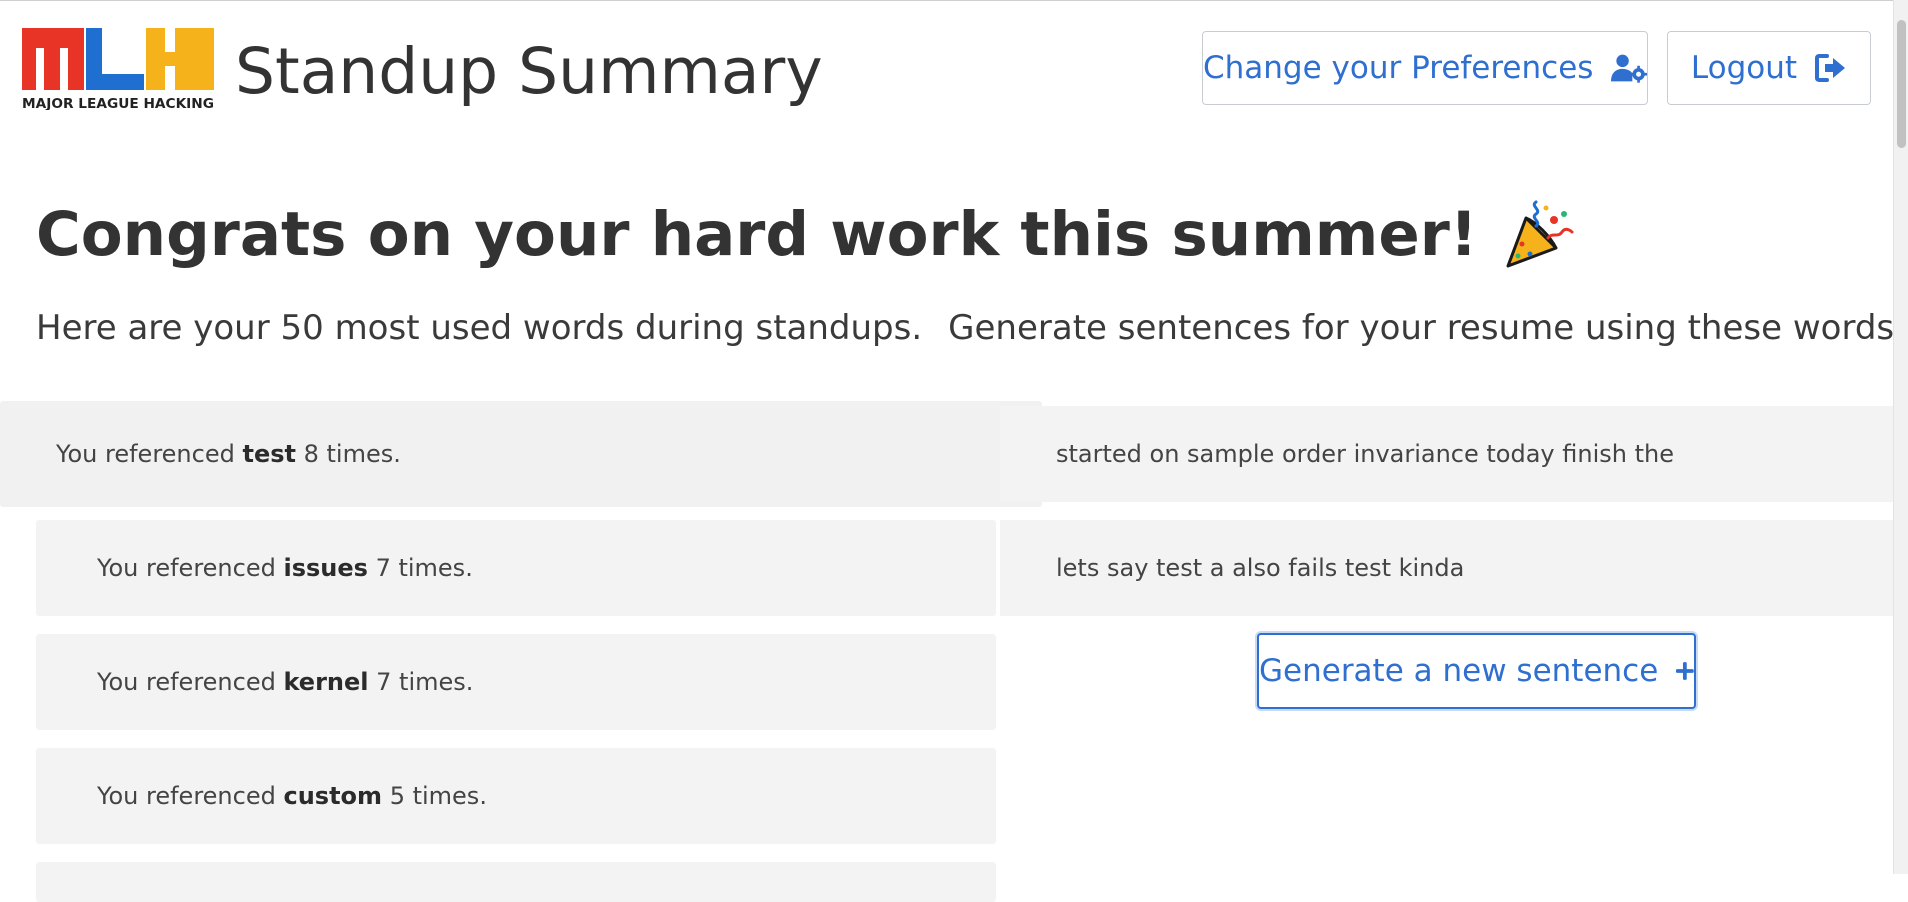 The image size is (1908, 902). I want to click on word-item-partial, so click(516, 882).